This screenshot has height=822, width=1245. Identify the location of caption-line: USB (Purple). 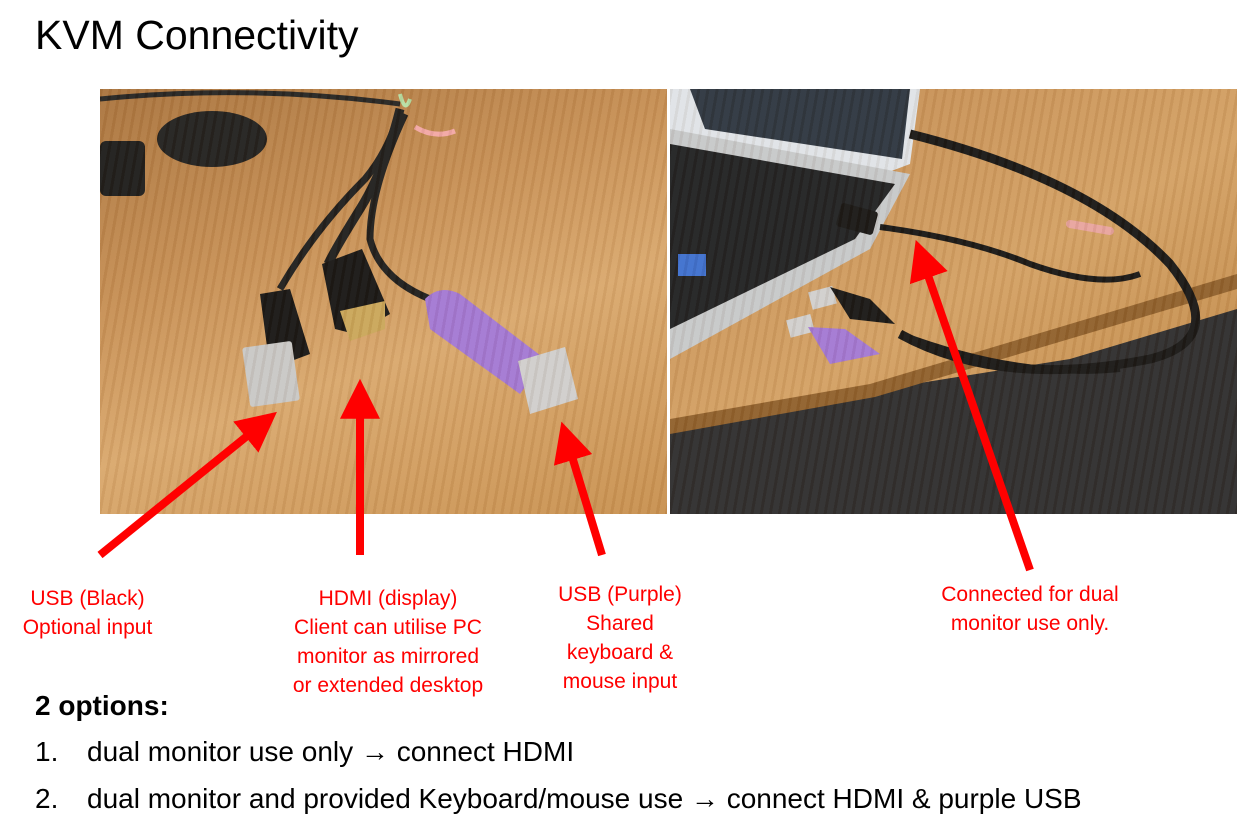
(620, 594).